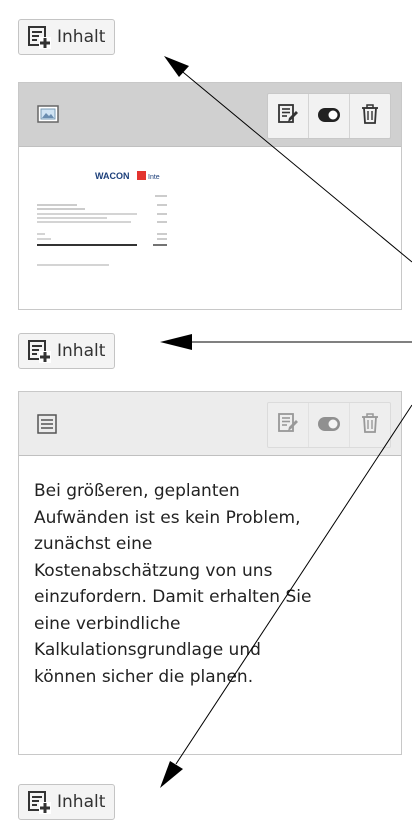 This screenshot has height=833, width=412. I want to click on image-icon, so click(48, 116).